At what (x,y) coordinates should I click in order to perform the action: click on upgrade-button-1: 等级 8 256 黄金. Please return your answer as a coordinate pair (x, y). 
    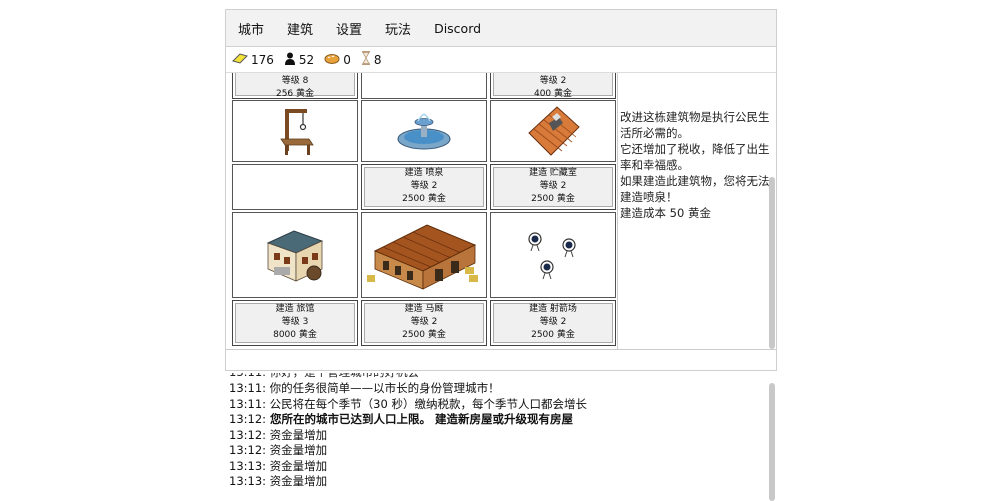
    Looking at the image, I should click on (295, 86).